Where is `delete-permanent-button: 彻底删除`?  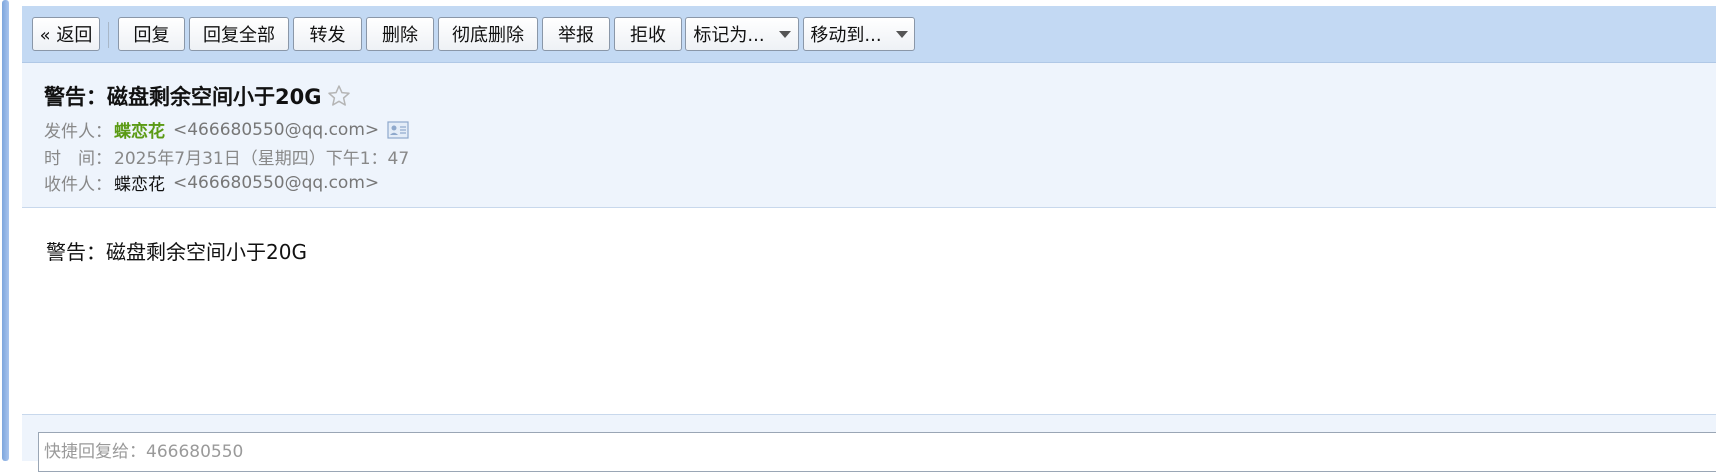
delete-permanent-button: 彻底删除 is located at coordinates (488, 34).